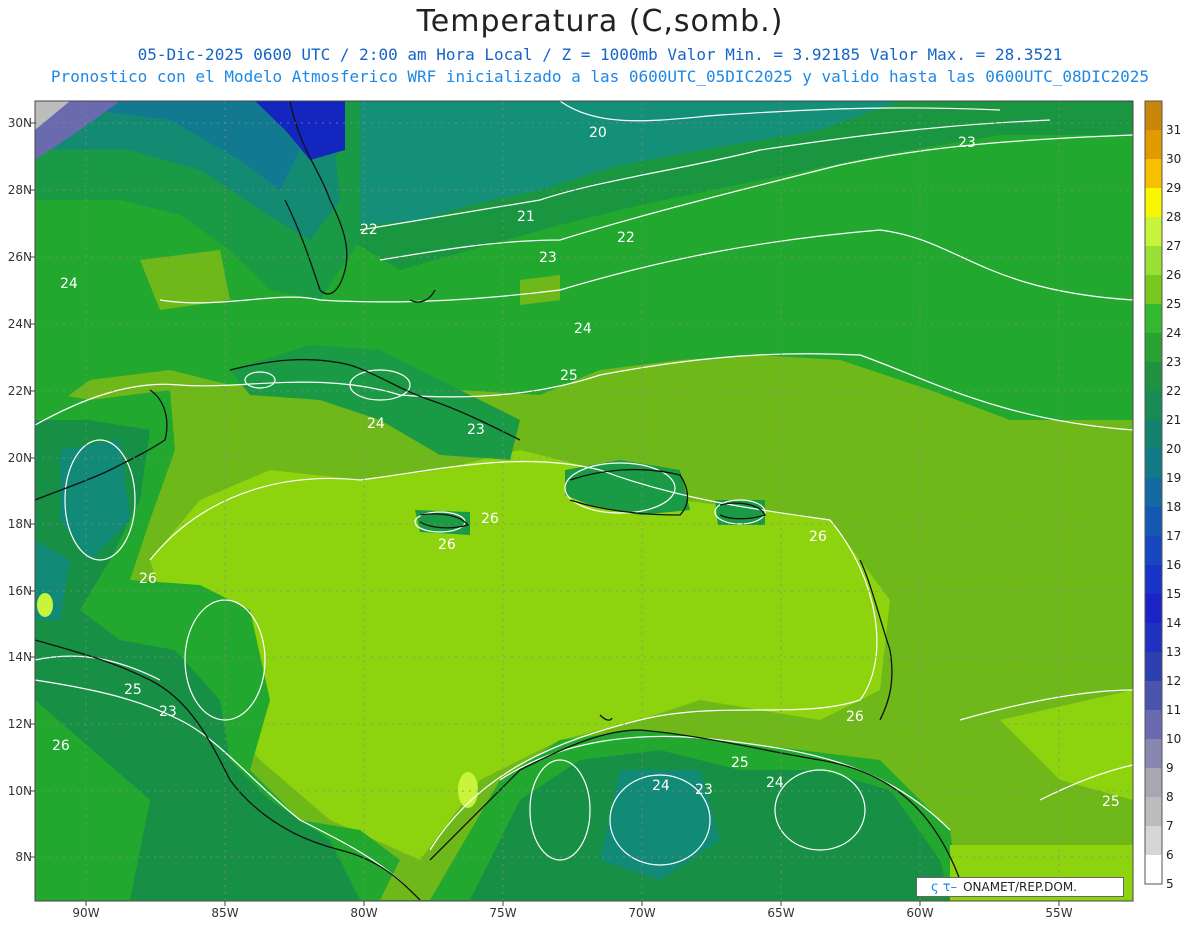 The height and width of the screenshot is (927, 1200). Describe the element at coordinates (1174, 188) in the screenshot. I see `colorbar-tick-label: 29` at that location.